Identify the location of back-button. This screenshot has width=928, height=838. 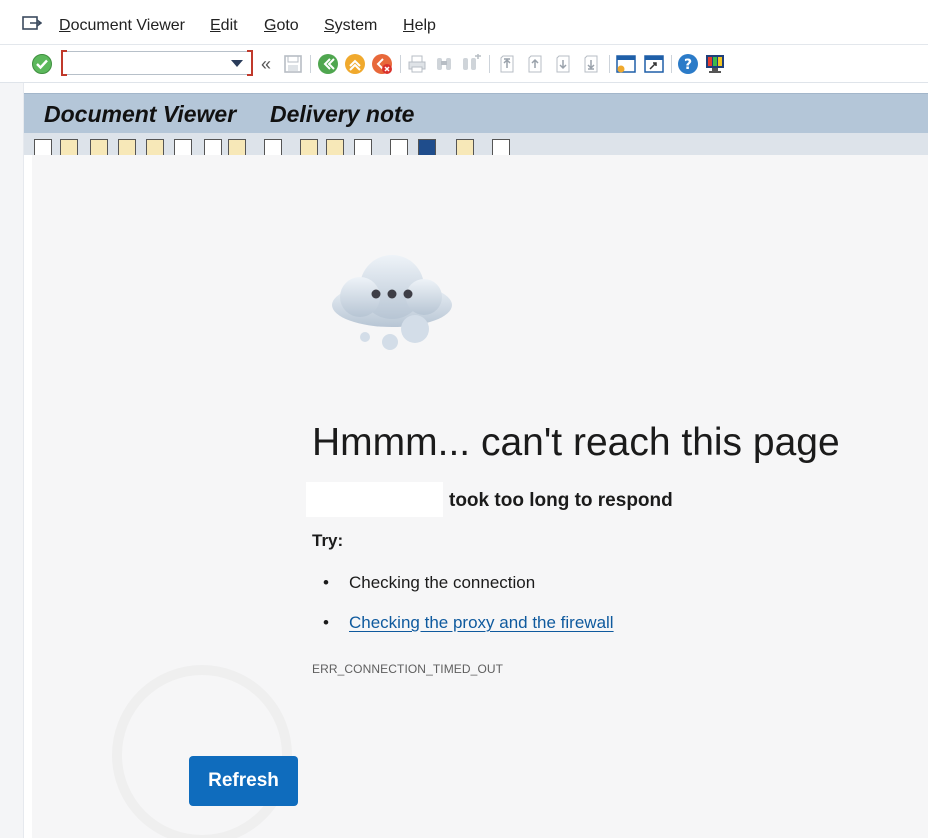
(328, 64).